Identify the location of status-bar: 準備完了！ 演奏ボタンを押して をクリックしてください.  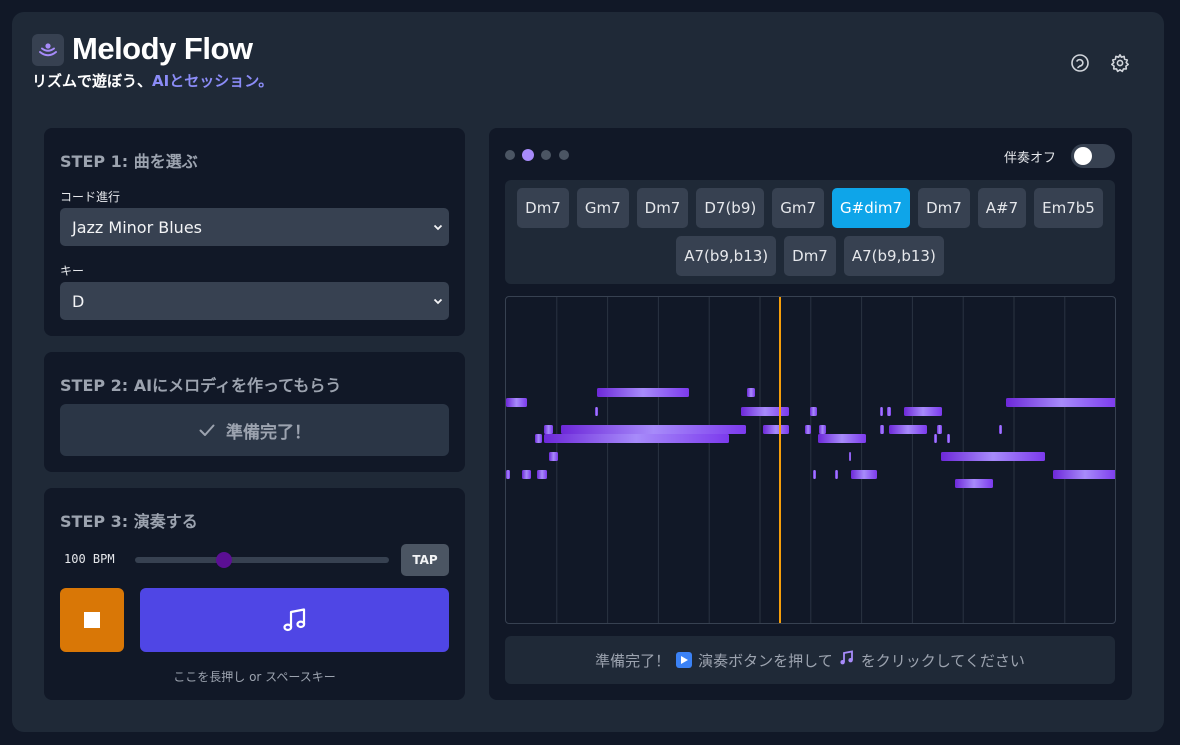
(810, 660).